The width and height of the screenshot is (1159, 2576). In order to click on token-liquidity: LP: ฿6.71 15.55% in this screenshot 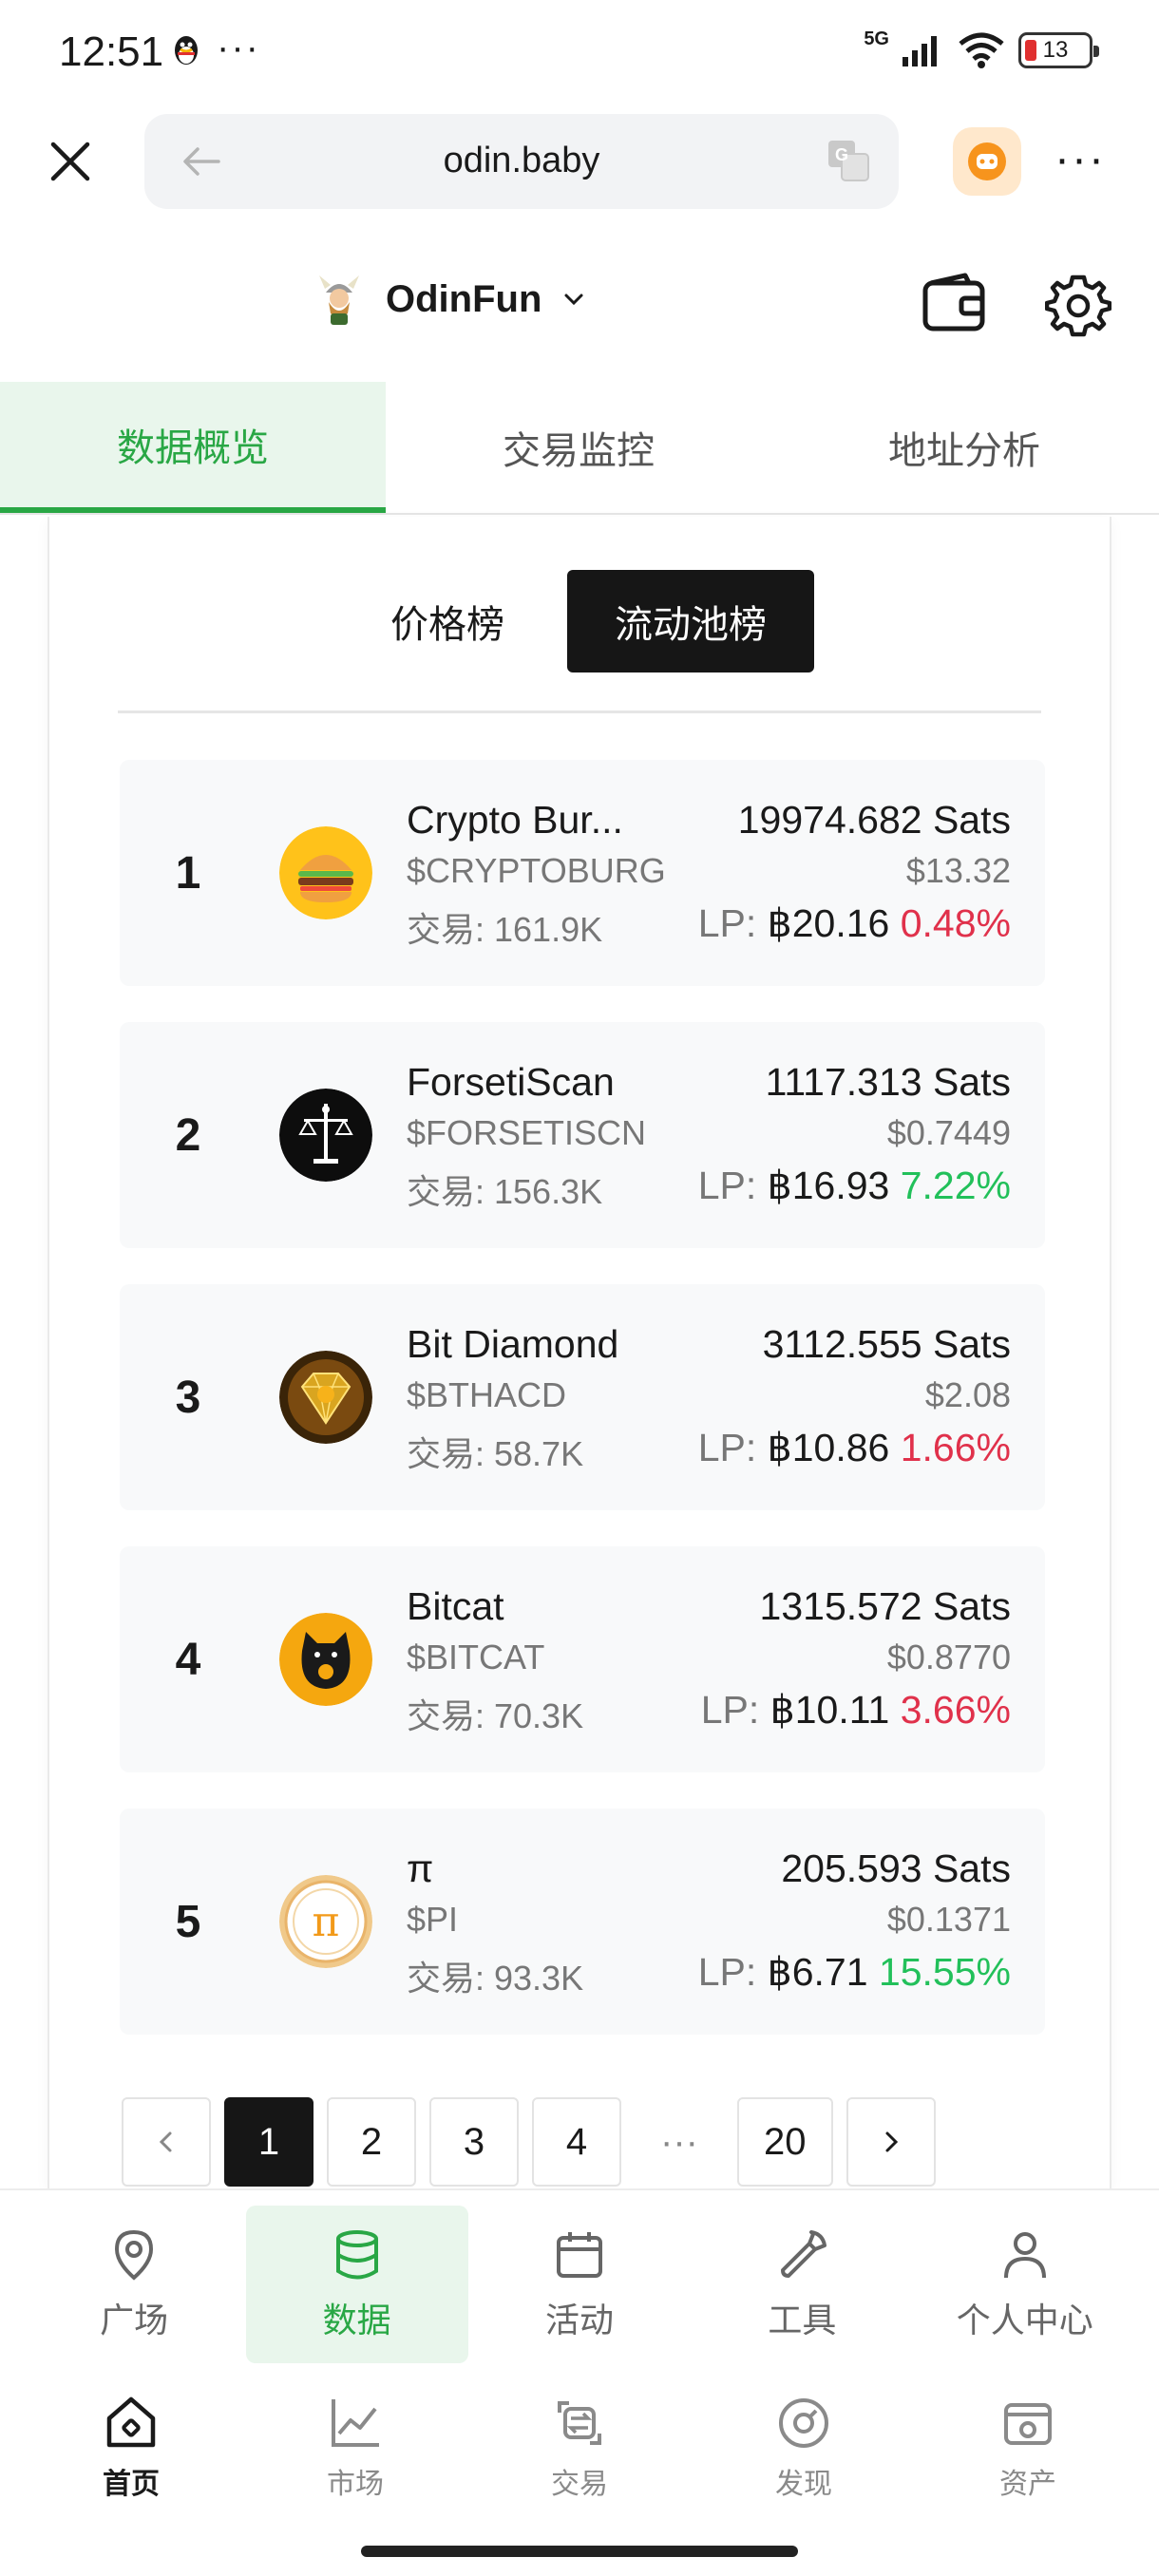, I will do `click(854, 1972)`.